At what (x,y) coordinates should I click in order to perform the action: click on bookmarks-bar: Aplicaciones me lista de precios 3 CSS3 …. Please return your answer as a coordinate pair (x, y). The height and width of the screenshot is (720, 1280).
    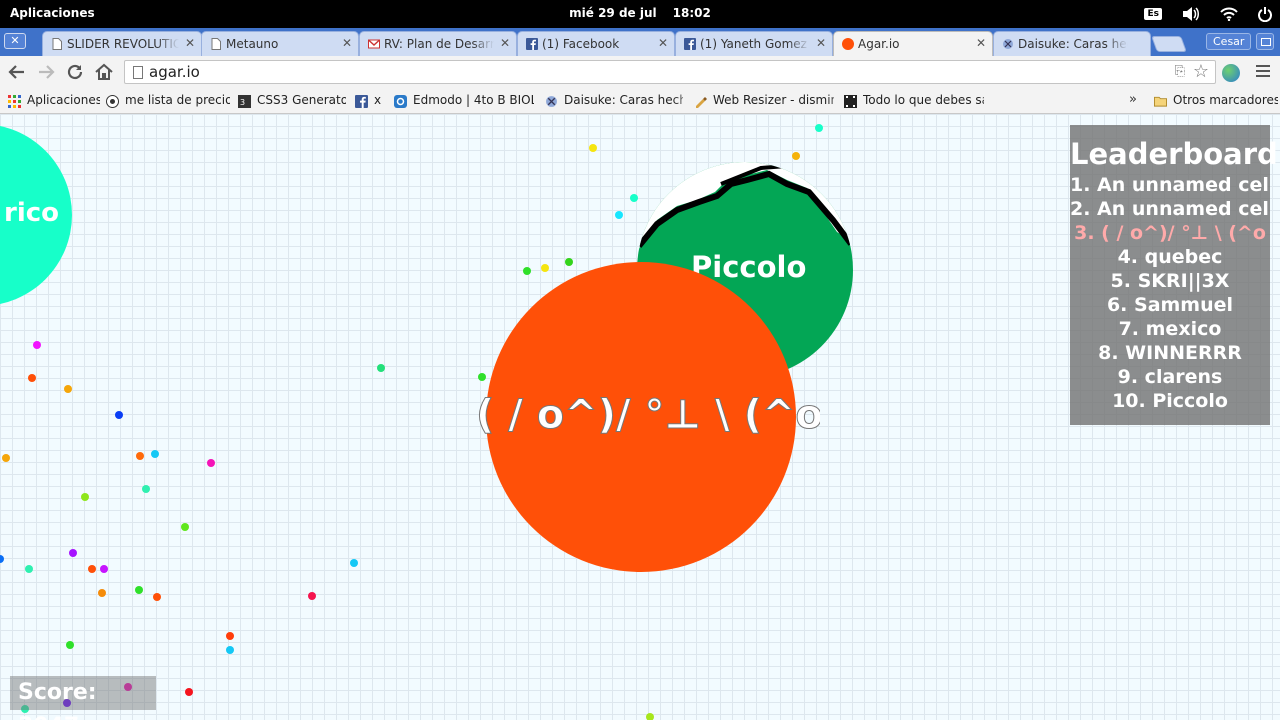
    Looking at the image, I should click on (640, 101).